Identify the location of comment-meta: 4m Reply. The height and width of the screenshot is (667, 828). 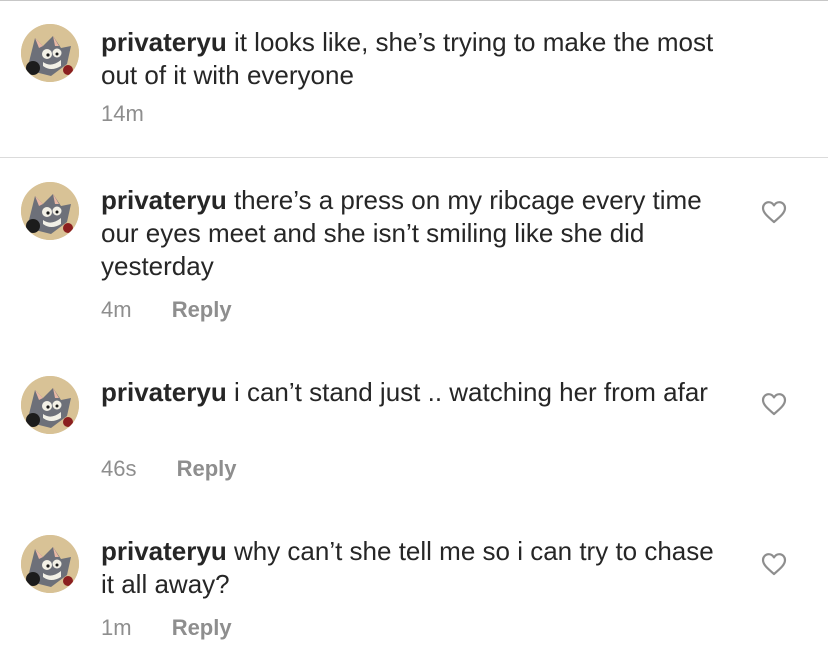
(166, 310).